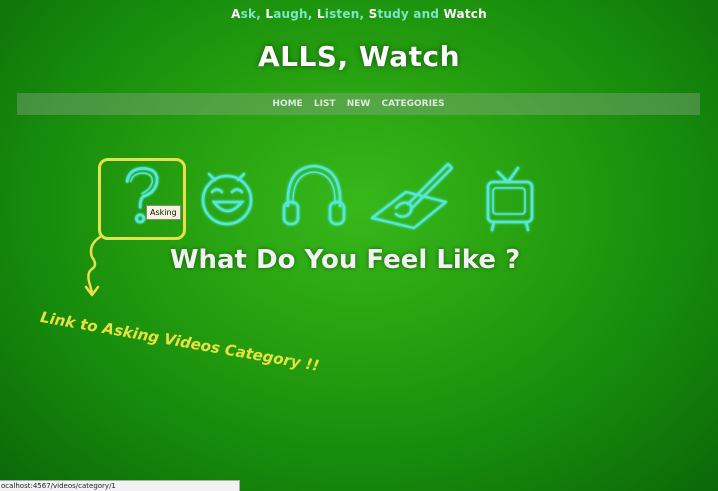 The height and width of the screenshot is (491, 718). I want to click on nav-new-link: NEW, so click(359, 104).